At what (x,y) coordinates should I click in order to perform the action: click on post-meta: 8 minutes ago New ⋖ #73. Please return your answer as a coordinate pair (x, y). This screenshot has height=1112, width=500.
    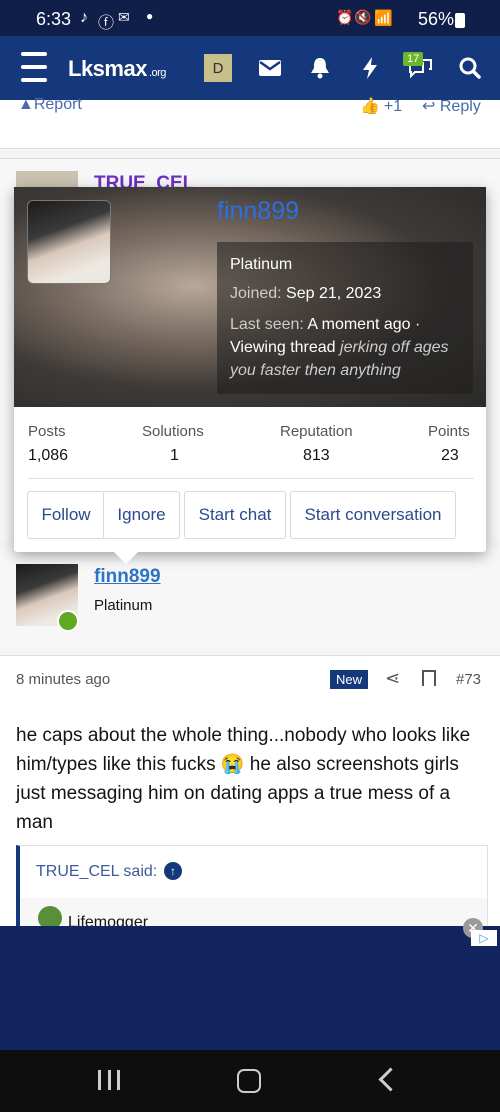
    Looking at the image, I should click on (250, 679).